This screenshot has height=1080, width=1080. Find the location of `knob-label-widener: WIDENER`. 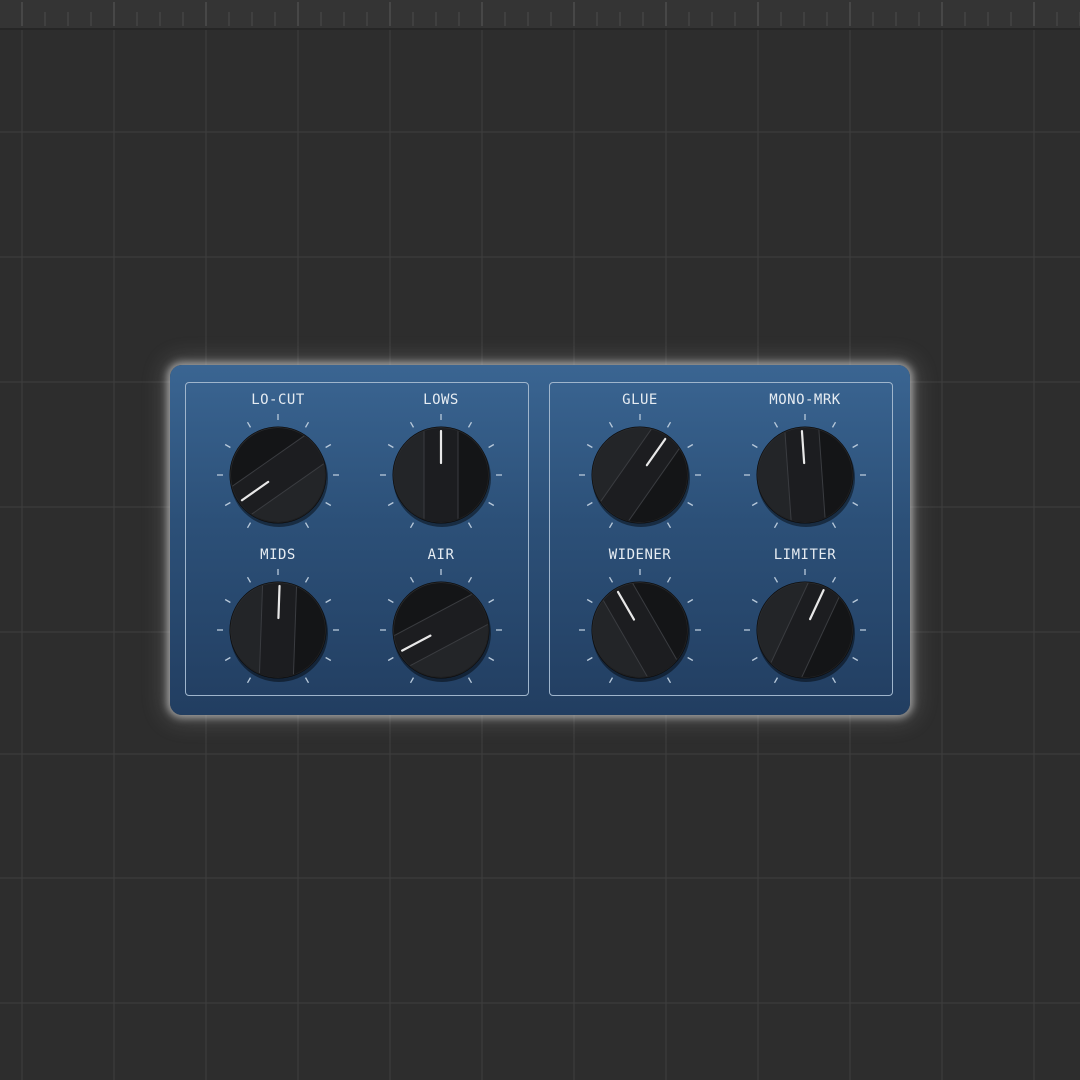

knob-label-widener: WIDENER is located at coordinates (640, 555).